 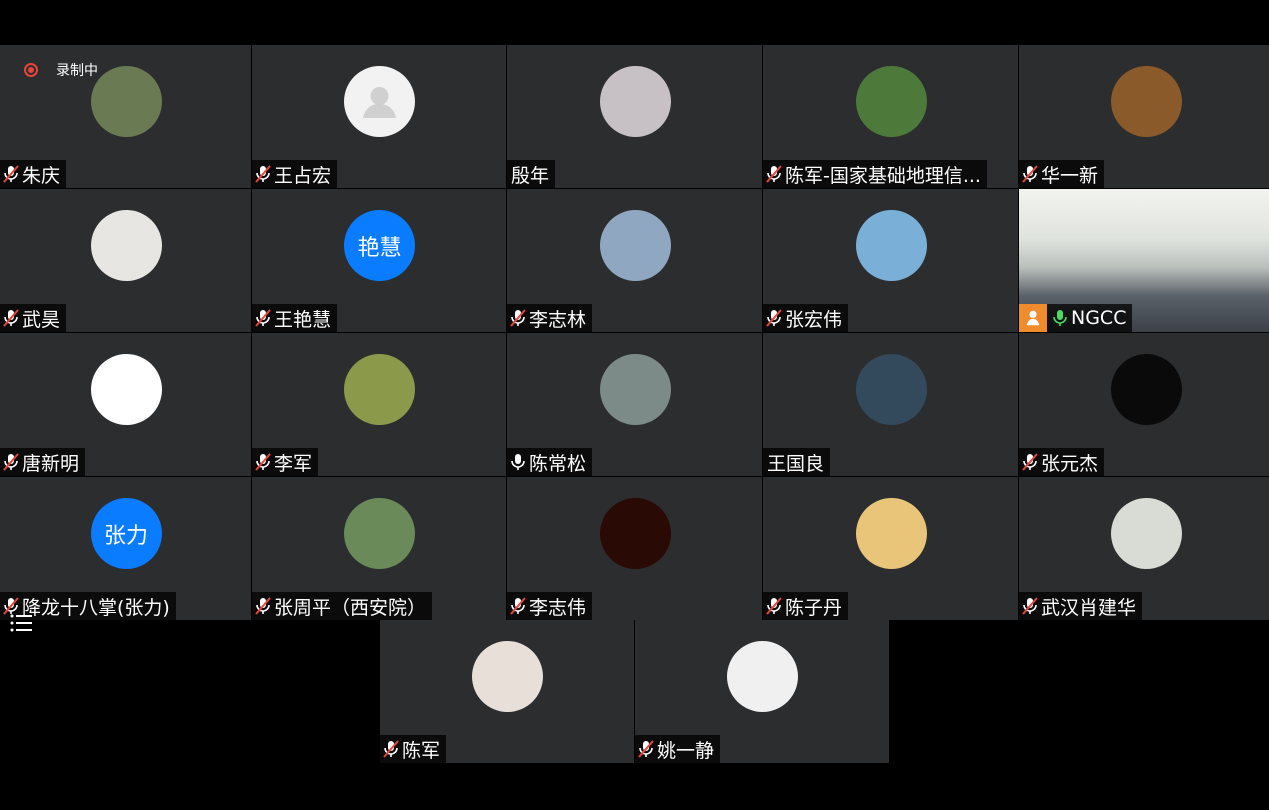 I want to click on participant-namebar: 张周平（西安院）, so click(x=342, y=606).